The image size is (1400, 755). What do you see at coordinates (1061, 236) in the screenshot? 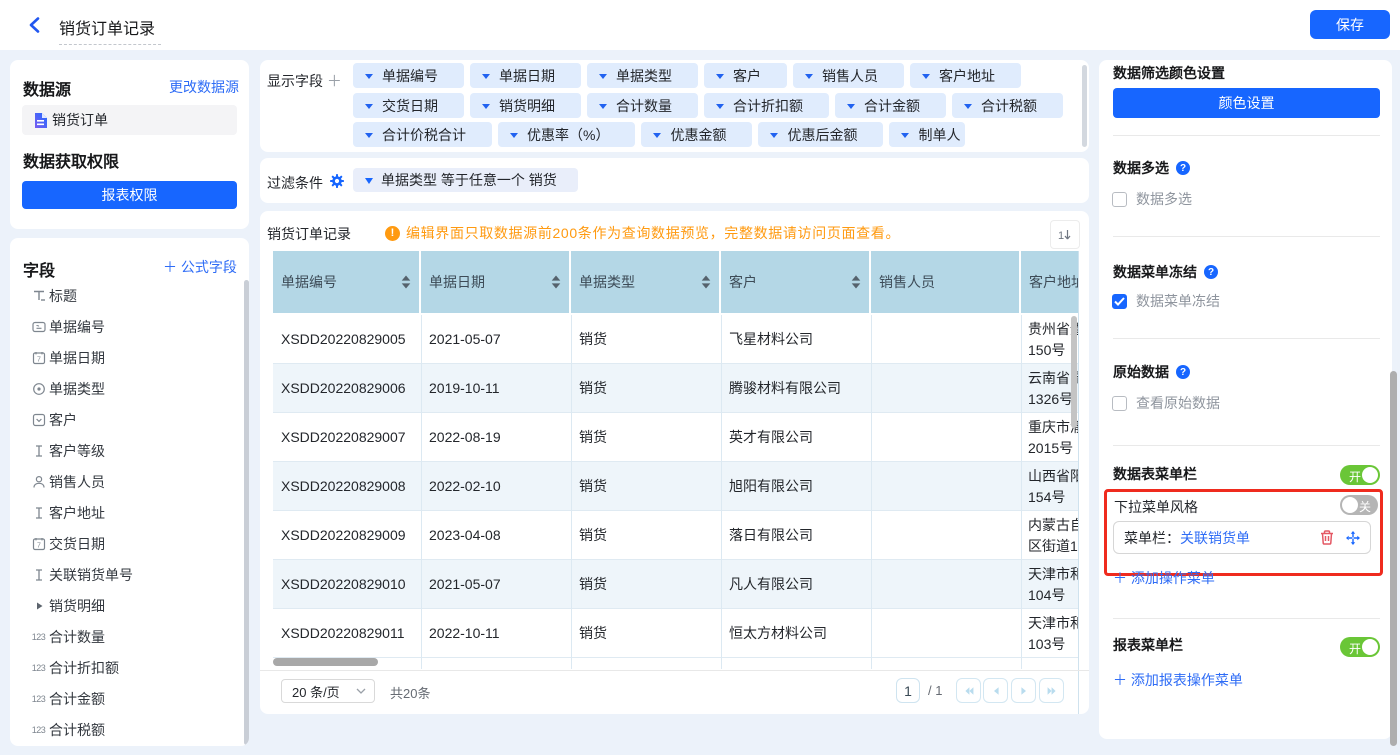
I see `svg-text: 1` at bounding box center [1061, 236].